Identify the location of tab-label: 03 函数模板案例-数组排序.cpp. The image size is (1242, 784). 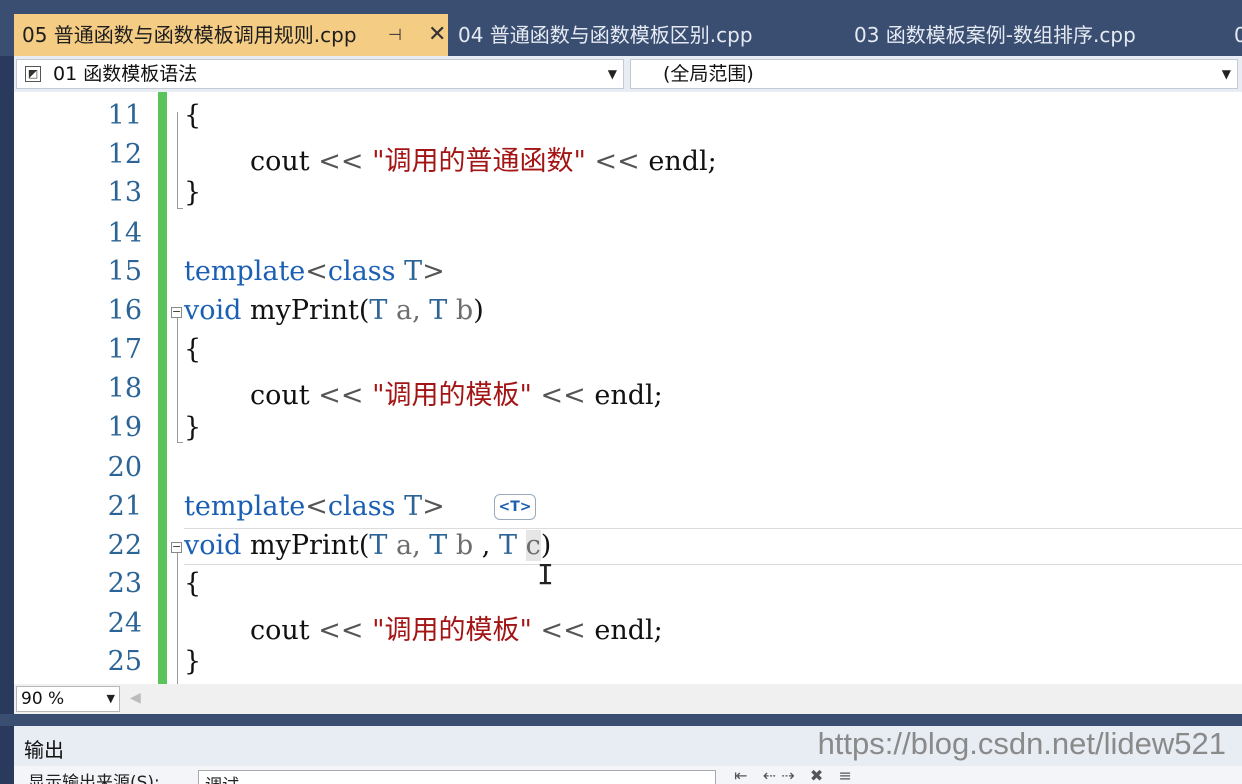
(995, 35).